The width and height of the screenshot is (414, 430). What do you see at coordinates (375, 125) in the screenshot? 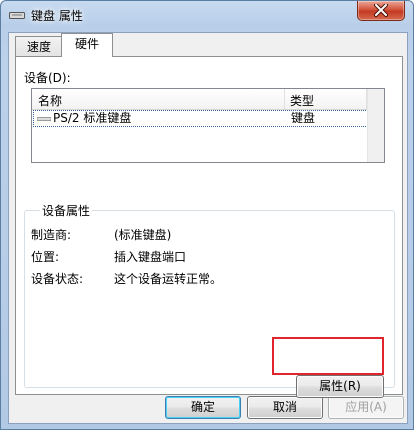
I see `list-scrollbar` at bounding box center [375, 125].